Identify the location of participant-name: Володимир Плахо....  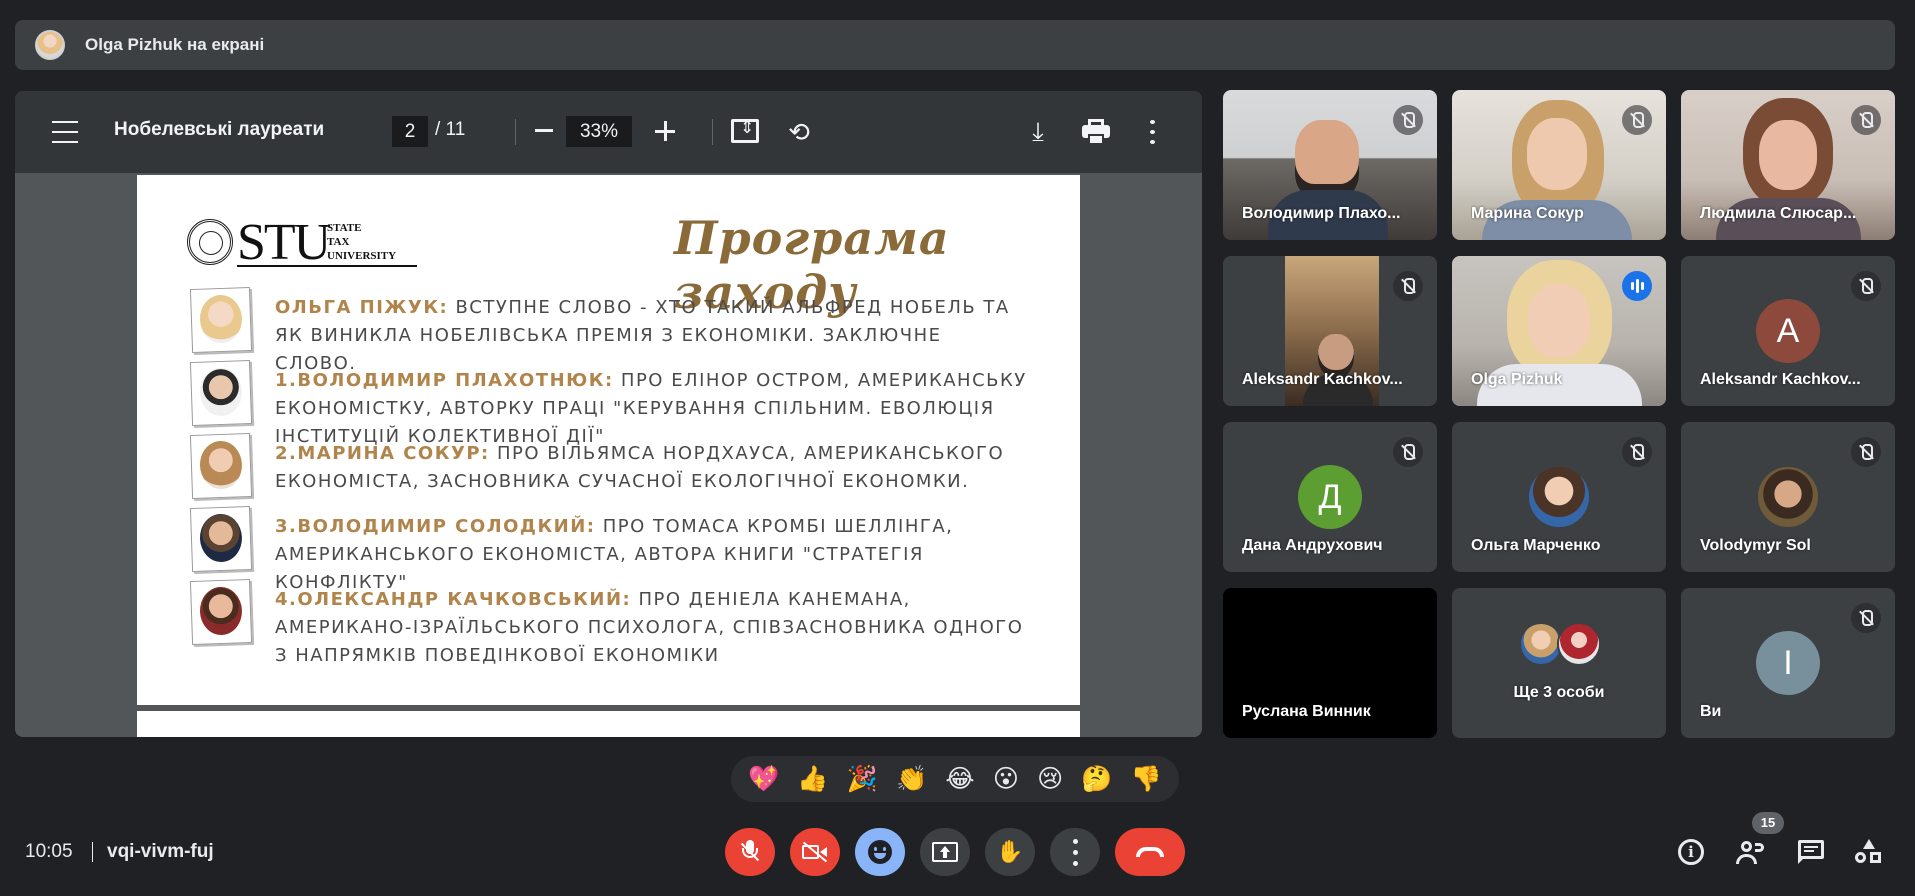
(1321, 213).